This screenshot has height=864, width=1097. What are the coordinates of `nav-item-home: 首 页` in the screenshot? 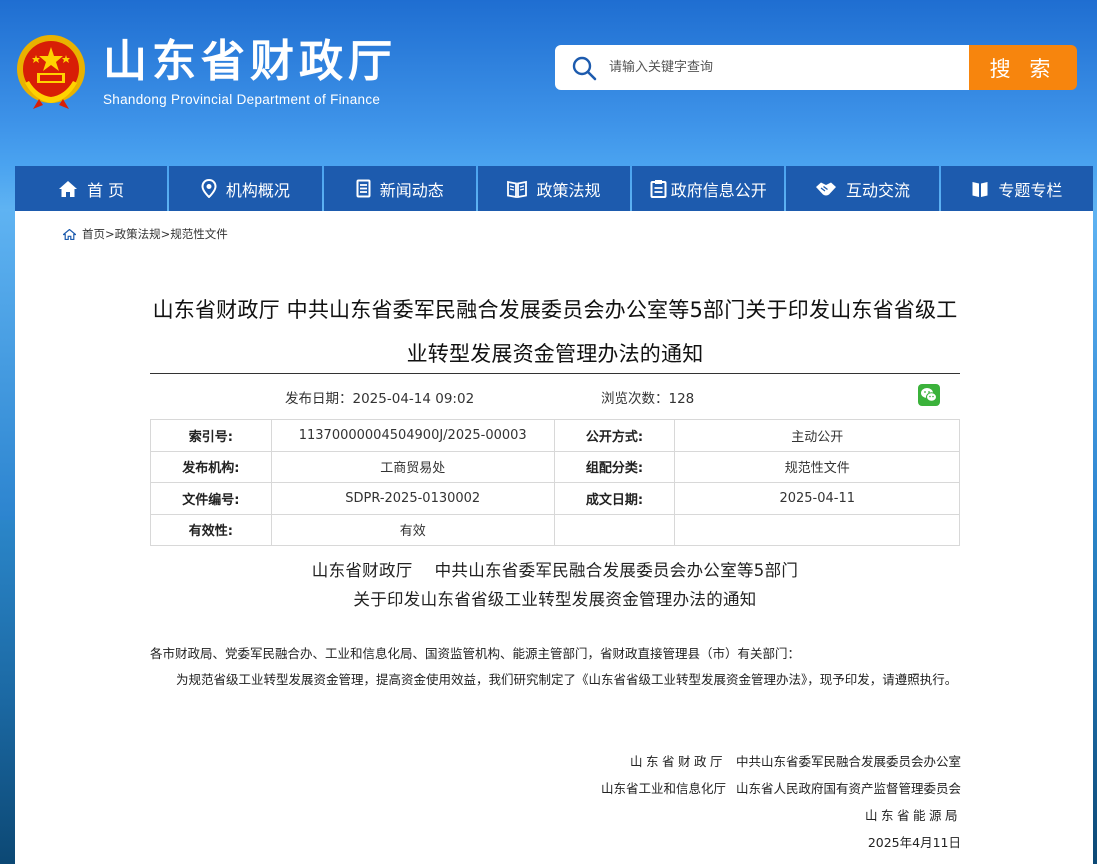 It's located at (91, 188).